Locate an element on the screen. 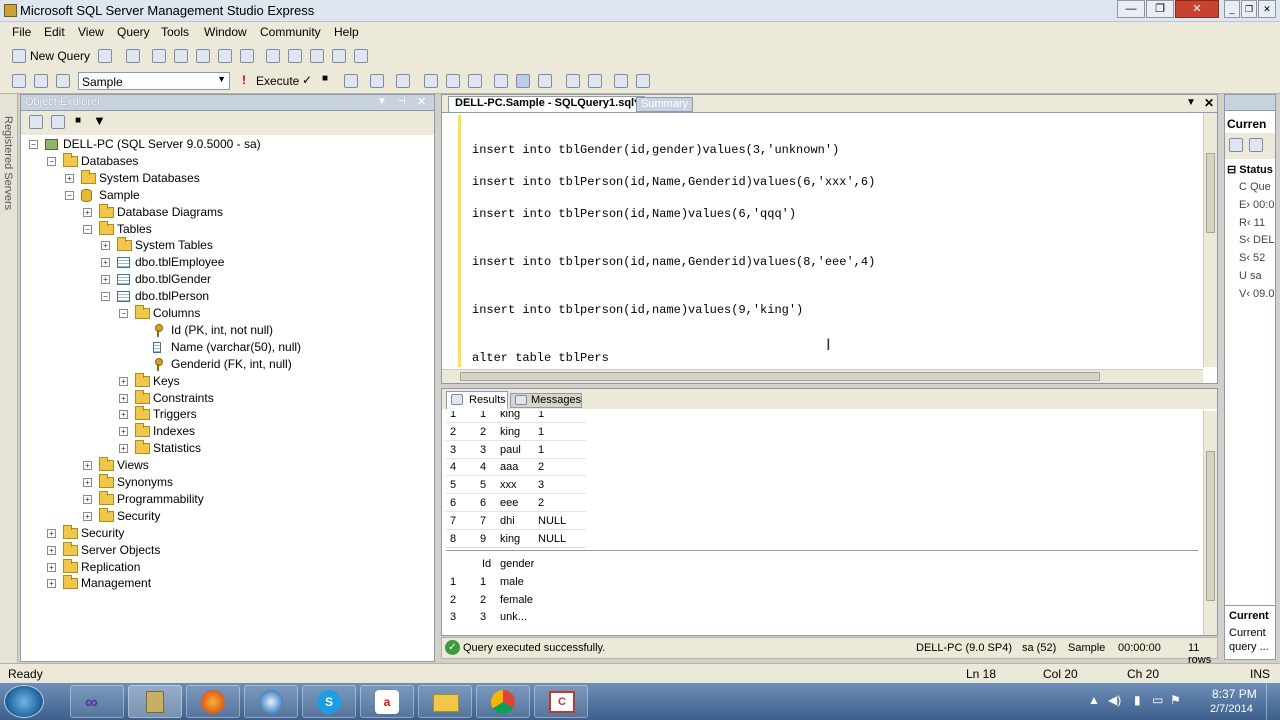  property-row: S‹ DEL is located at coordinates (1256, 240).